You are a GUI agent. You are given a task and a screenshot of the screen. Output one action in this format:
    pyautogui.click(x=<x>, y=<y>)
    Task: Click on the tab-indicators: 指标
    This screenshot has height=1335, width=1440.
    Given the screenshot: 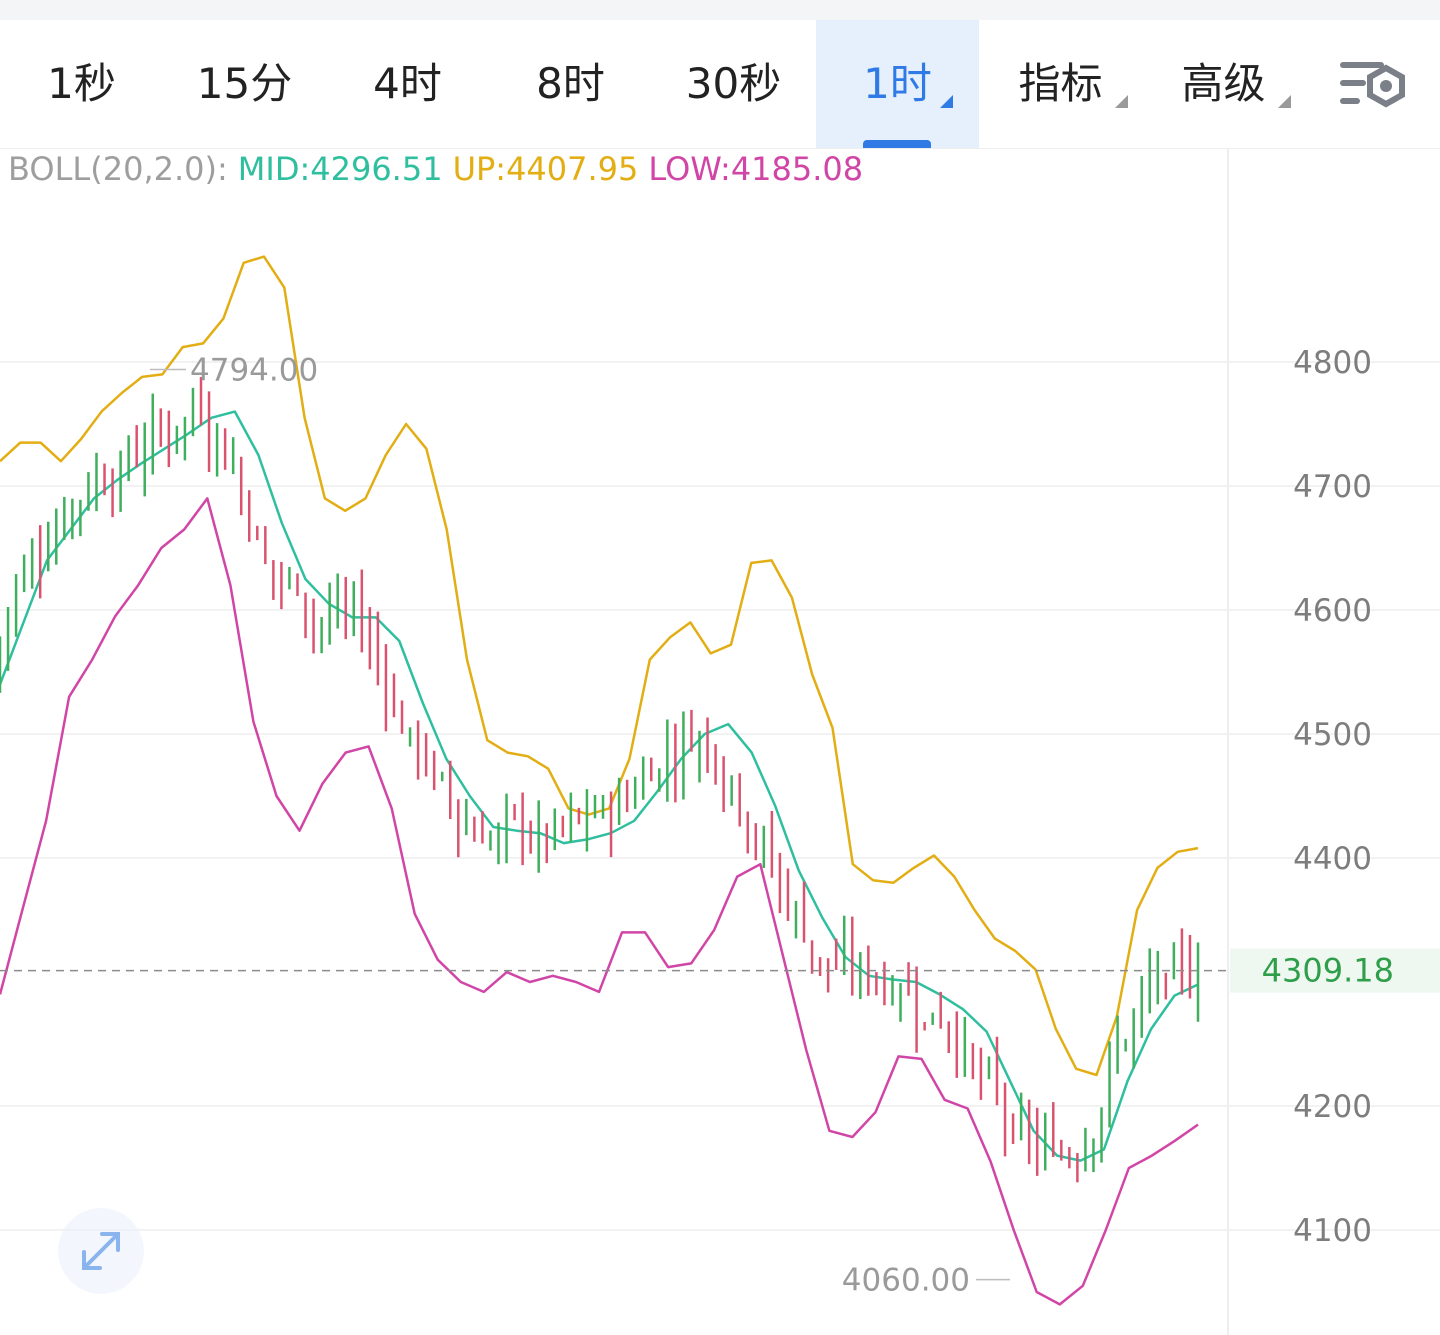 What is the action you would take?
    pyautogui.click(x=1060, y=84)
    